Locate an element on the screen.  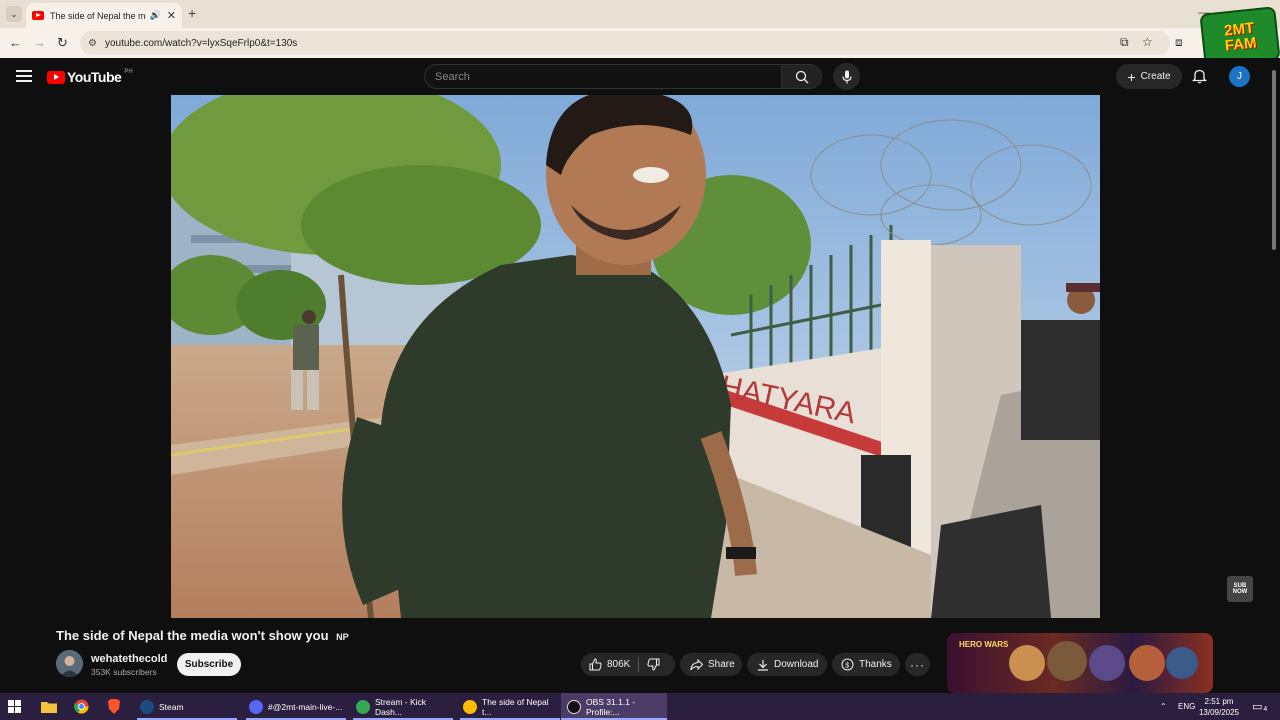
search-button is located at coordinates (802, 76).